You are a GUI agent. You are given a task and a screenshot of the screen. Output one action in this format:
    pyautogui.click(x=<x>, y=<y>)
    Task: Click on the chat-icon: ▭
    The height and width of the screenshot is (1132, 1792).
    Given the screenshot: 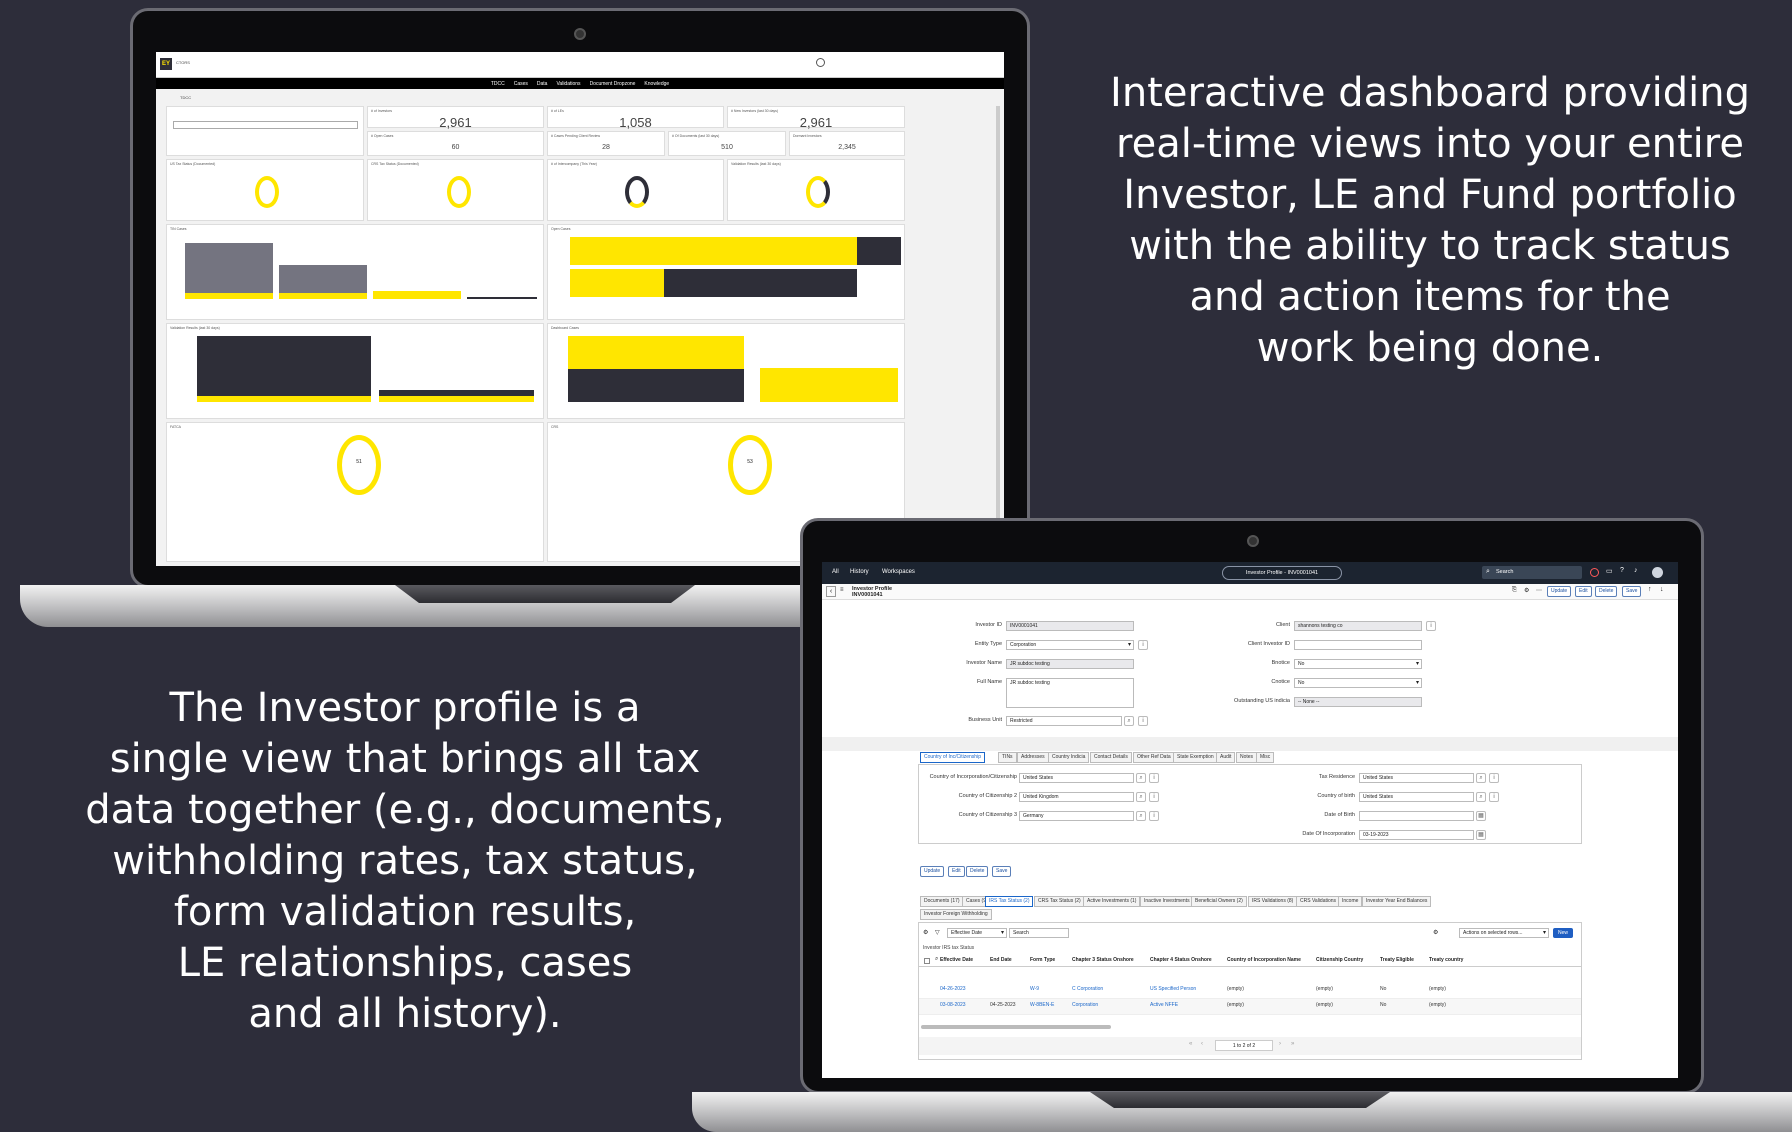 What is the action you would take?
    pyautogui.click(x=1609, y=571)
    